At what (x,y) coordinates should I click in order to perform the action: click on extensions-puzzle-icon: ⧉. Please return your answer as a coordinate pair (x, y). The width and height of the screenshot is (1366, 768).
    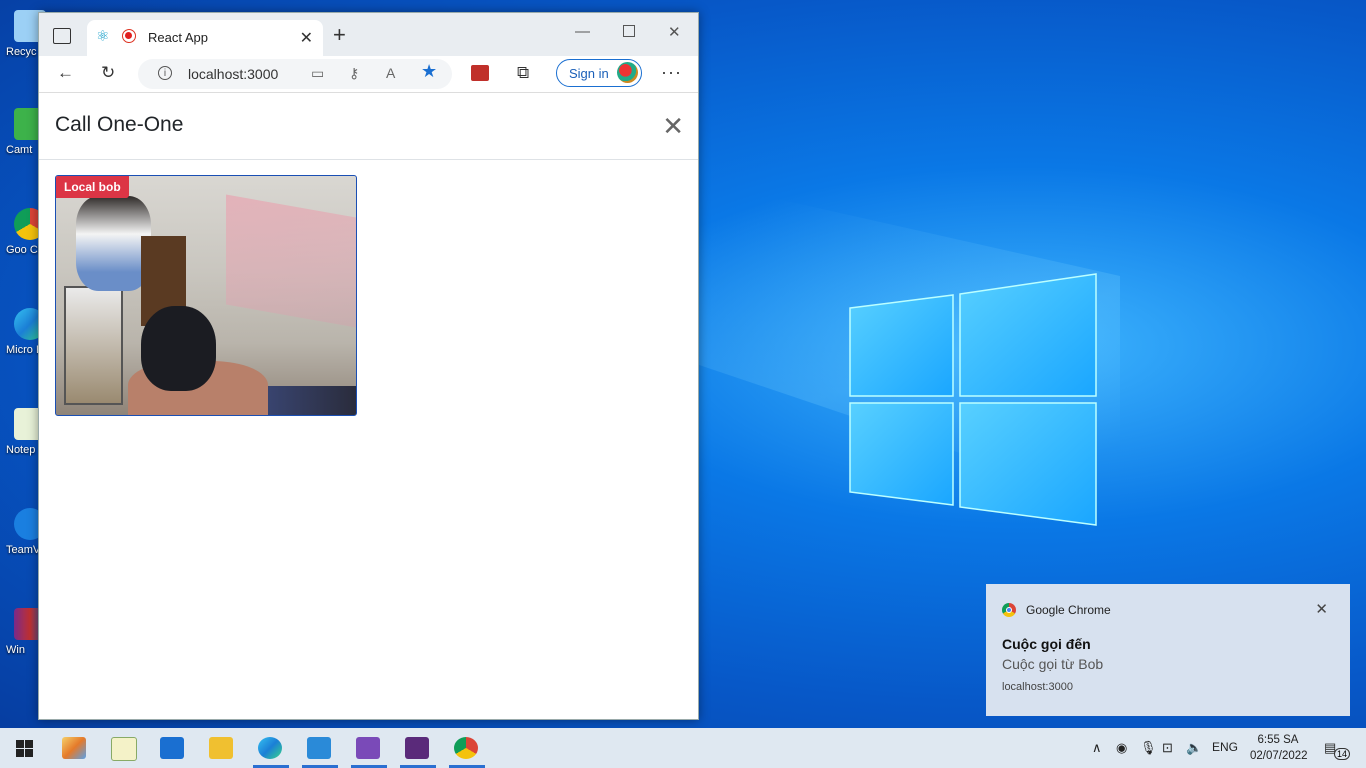
    Looking at the image, I should click on (523, 73).